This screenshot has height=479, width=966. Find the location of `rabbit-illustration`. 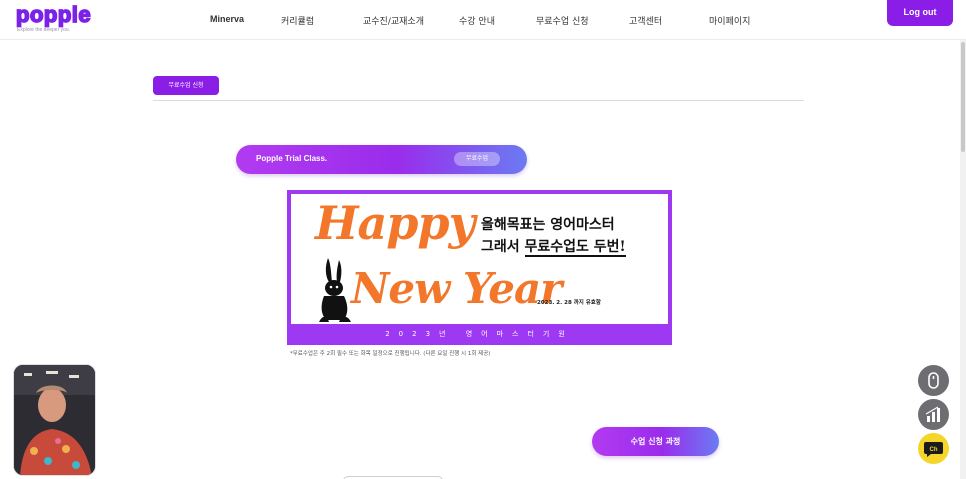

rabbit-illustration is located at coordinates (335, 290).